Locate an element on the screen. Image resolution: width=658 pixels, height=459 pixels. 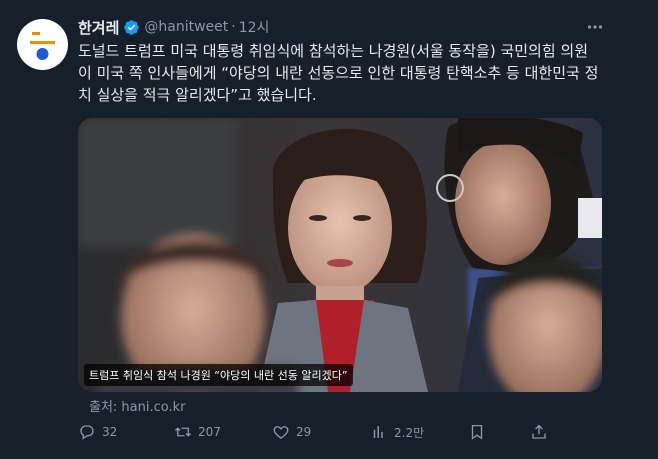
avatar is located at coordinates (42, 44).